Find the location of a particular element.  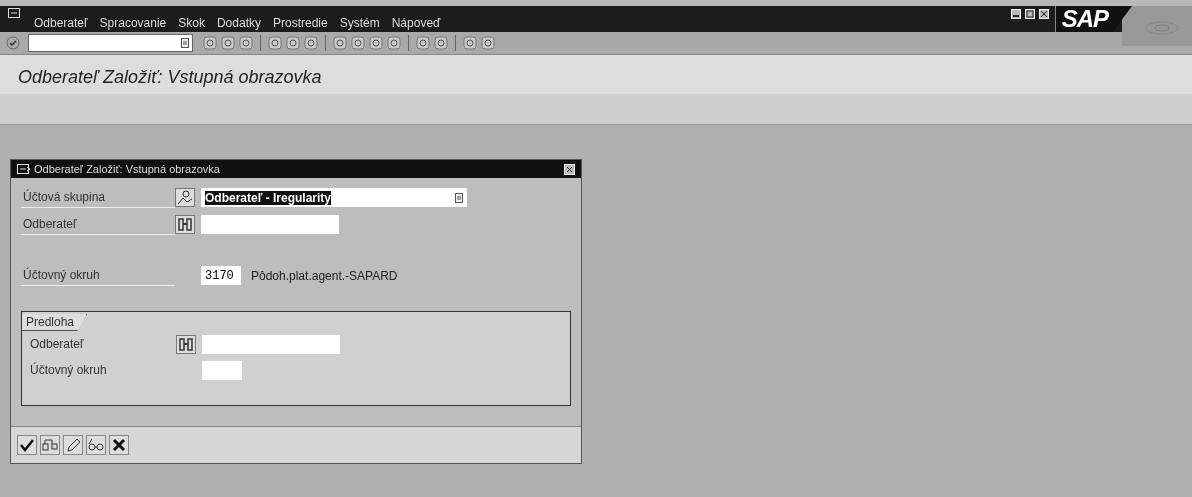

glasses-icon is located at coordinates (96, 445).